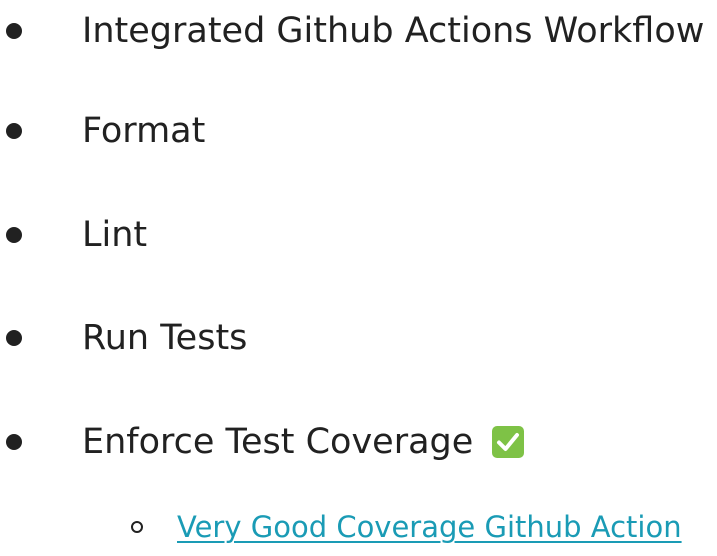 This screenshot has width=717, height=556. What do you see at coordinates (144, 131) in the screenshot?
I see `list-item-label: Format` at bounding box center [144, 131].